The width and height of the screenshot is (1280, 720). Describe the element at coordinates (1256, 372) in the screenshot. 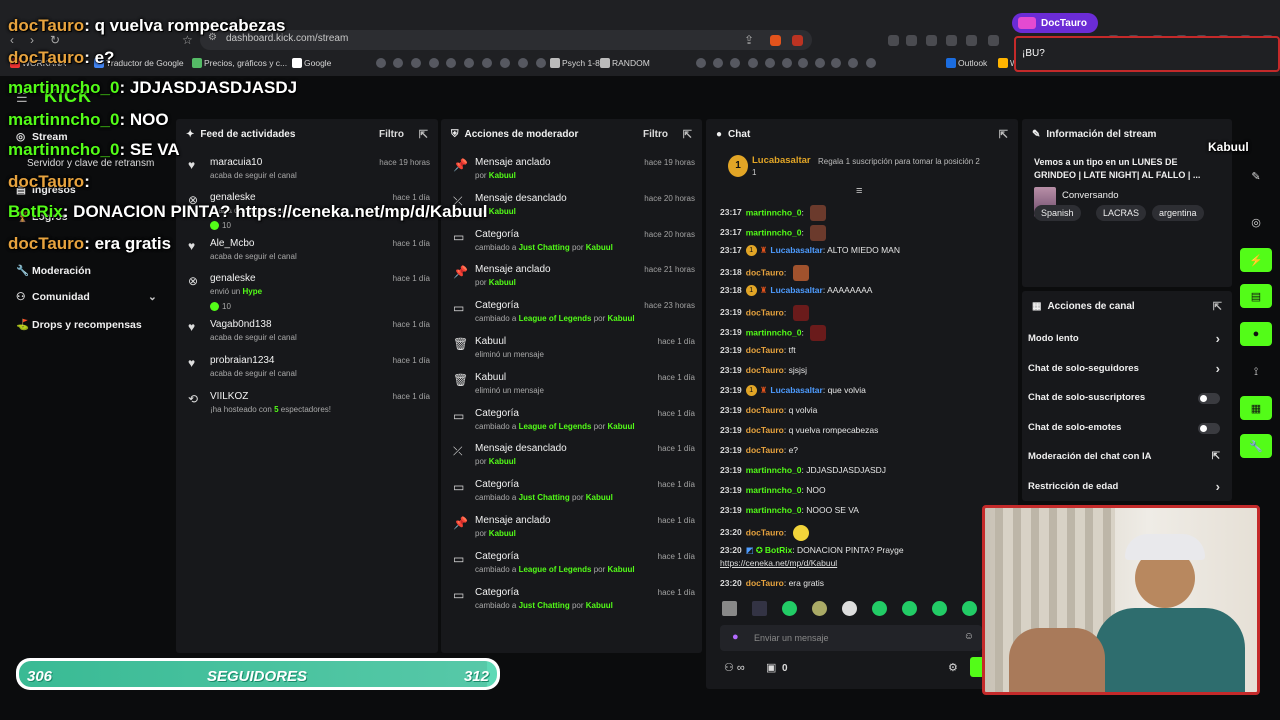

I see `broadcast-icon: ⟟` at that location.